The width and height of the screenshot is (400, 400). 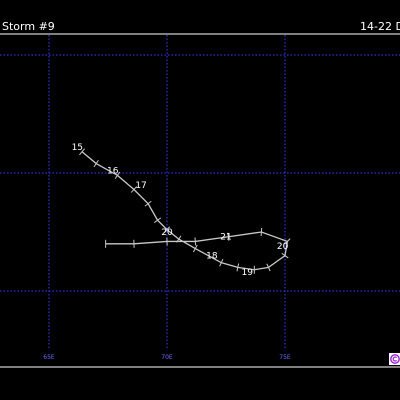 What do you see at coordinates (212, 257) in the screenshot?
I see `day-label: 18` at bounding box center [212, 257].